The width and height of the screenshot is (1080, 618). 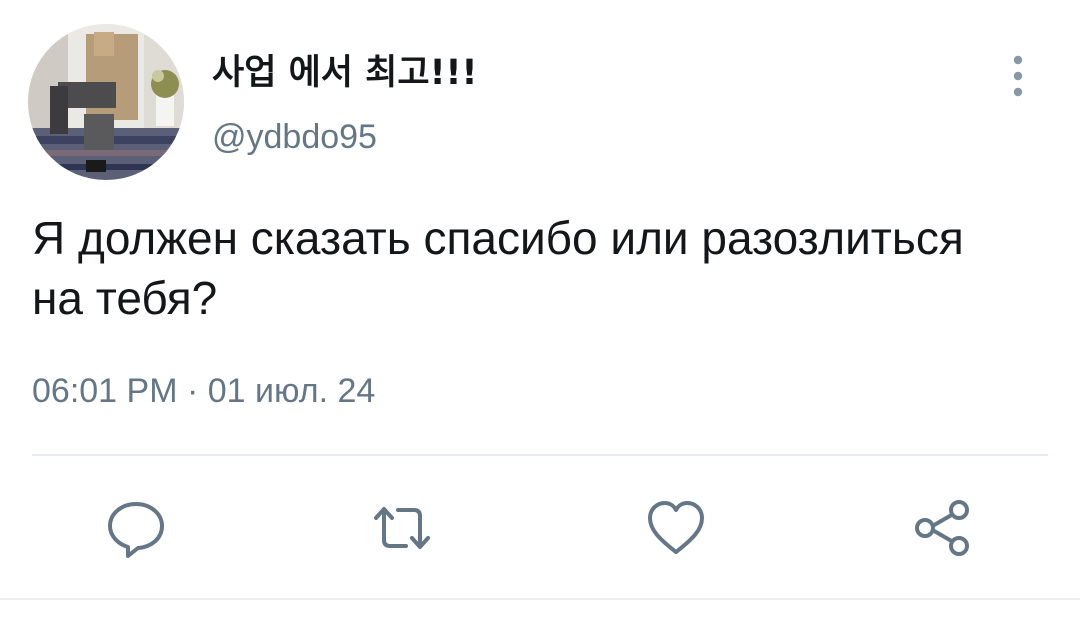 I want to click on reply-button, so click(x=136, y=528).